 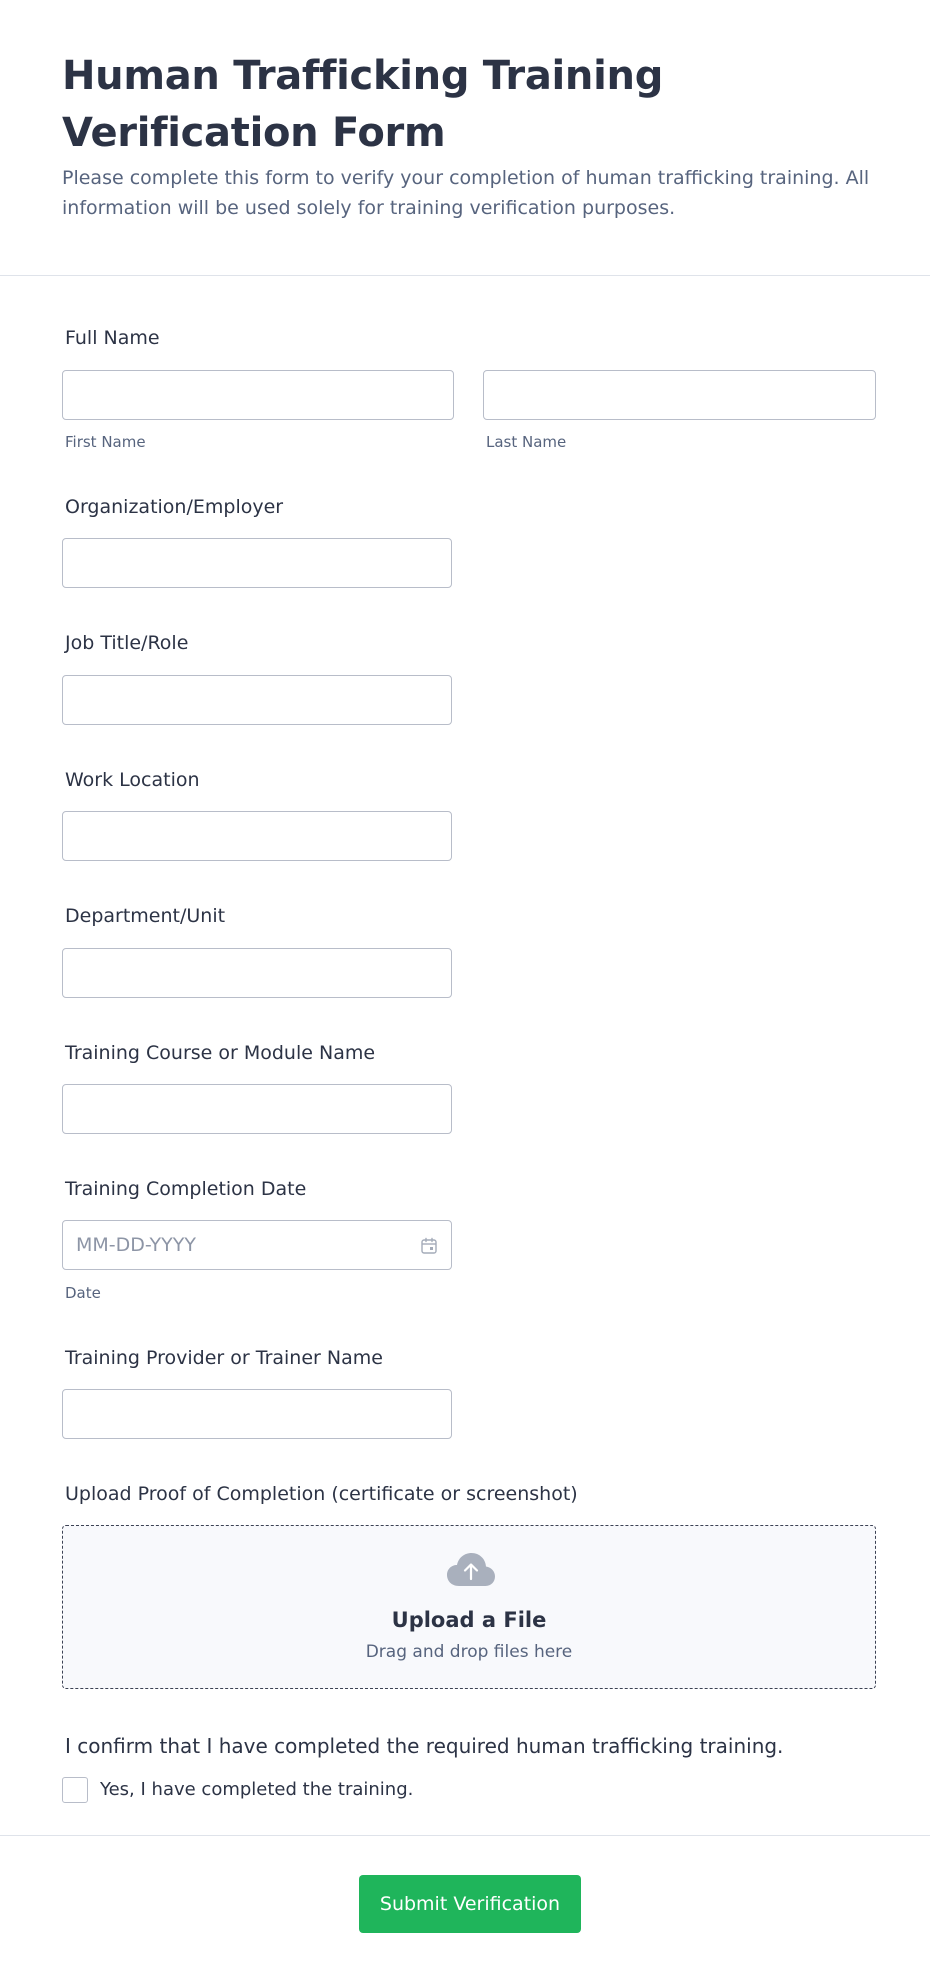 I want to click on upload-subtitle: Drag and drop files here, so click(x=469, y=1652).